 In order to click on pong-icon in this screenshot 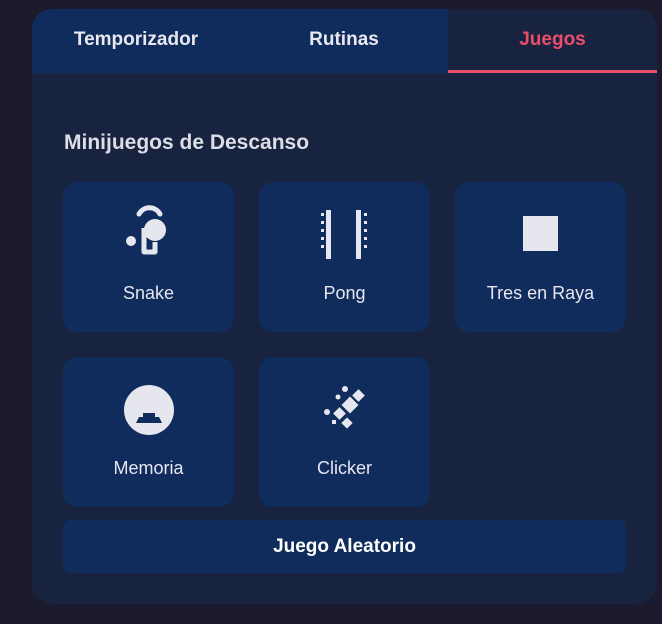, I will do `click(344, 235)`.